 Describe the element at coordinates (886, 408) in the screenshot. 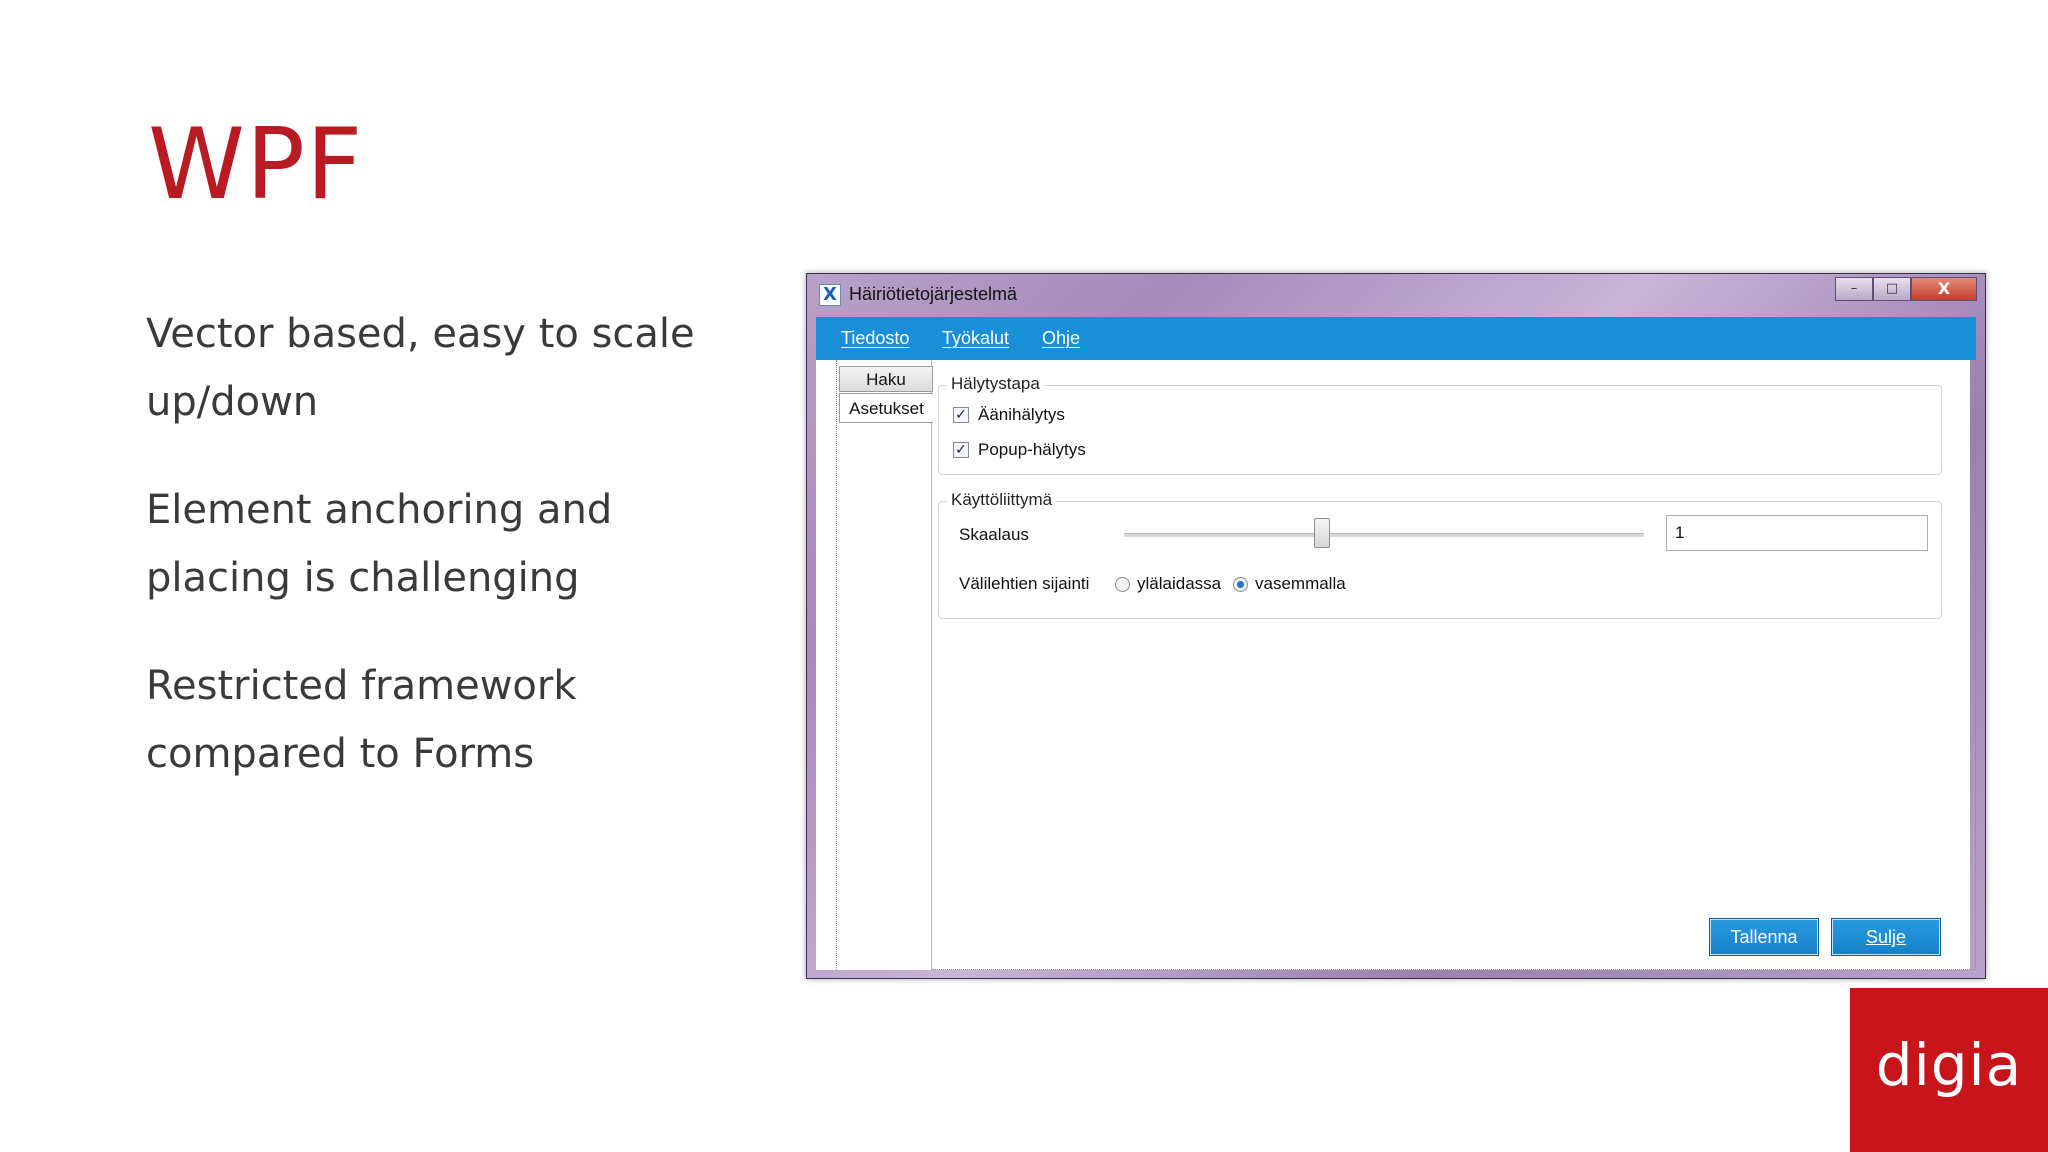

I see `tab-asetukset: Asetukset` at that location.